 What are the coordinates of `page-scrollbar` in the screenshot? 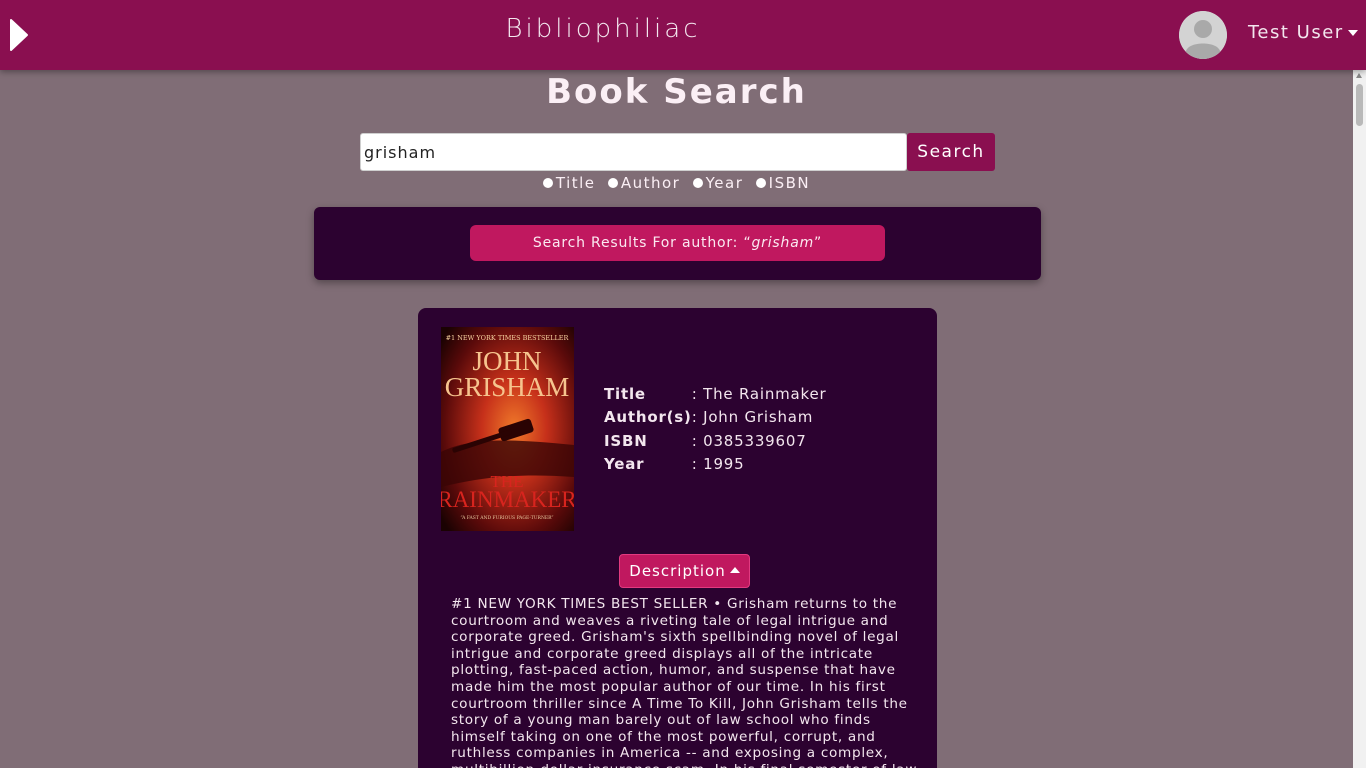 It's located at (1359, 419).